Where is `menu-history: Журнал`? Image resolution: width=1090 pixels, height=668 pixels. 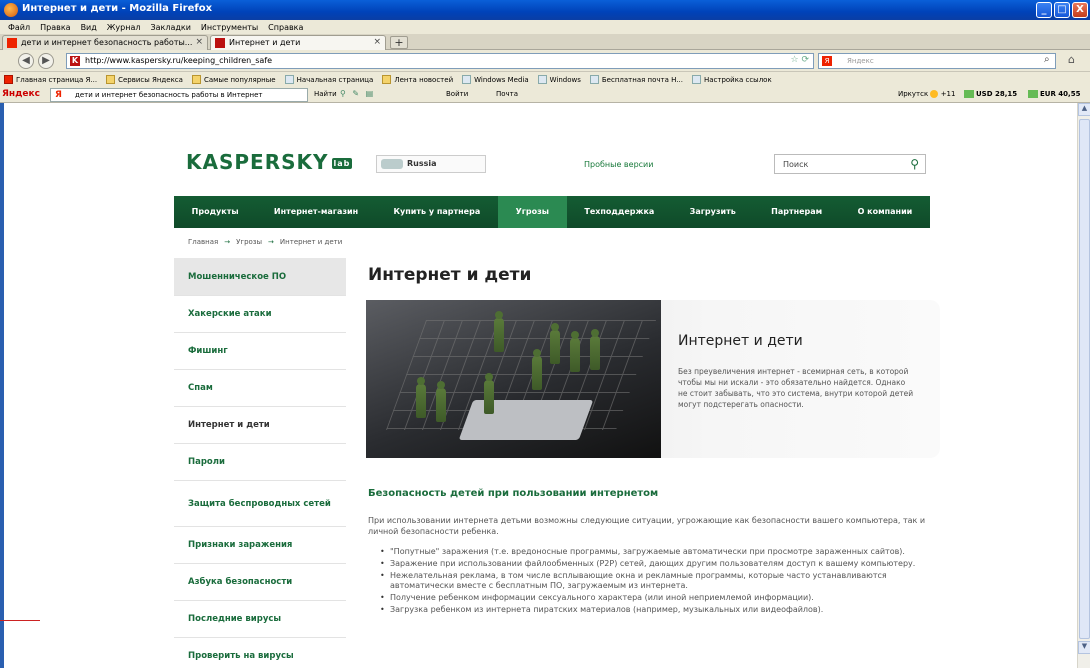
menu-history: Журнал is located at coordinates (124, 27).